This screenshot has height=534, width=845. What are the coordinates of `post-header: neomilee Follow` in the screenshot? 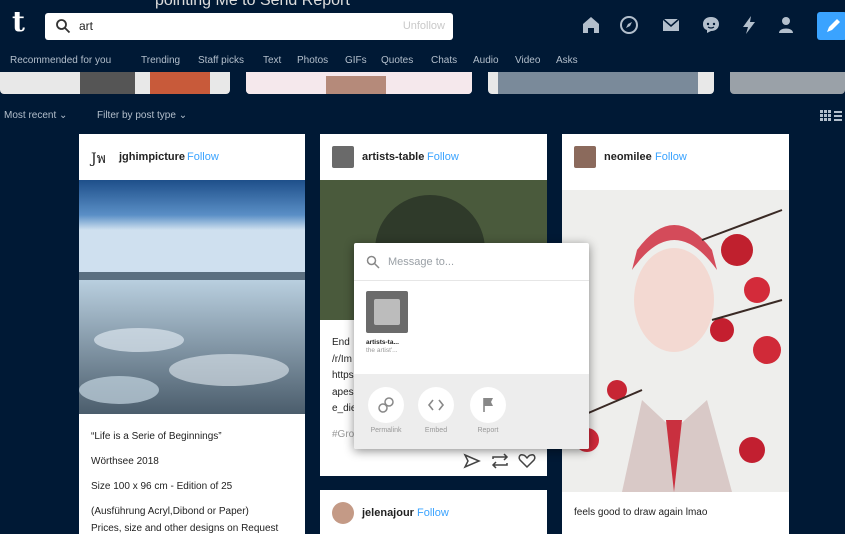 It's located at (675, 157).